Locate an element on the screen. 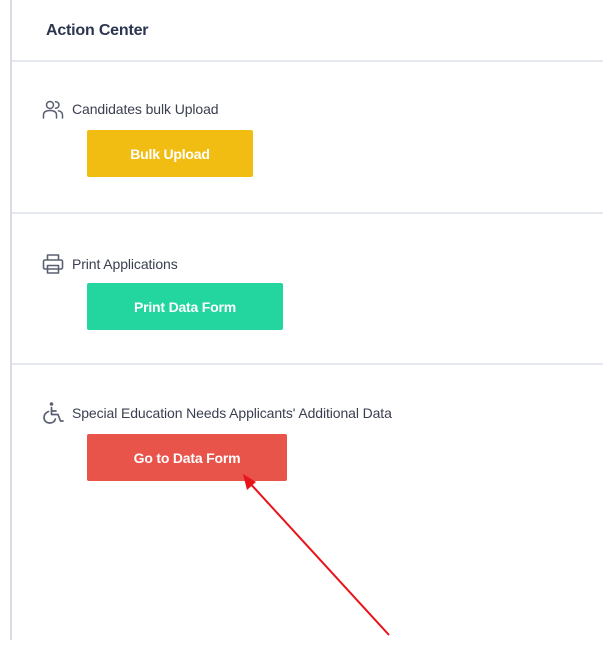 This screenshot has height=647, width=603. bulk-upload-button: Bulk Upload is located at coordinates (170, 153).